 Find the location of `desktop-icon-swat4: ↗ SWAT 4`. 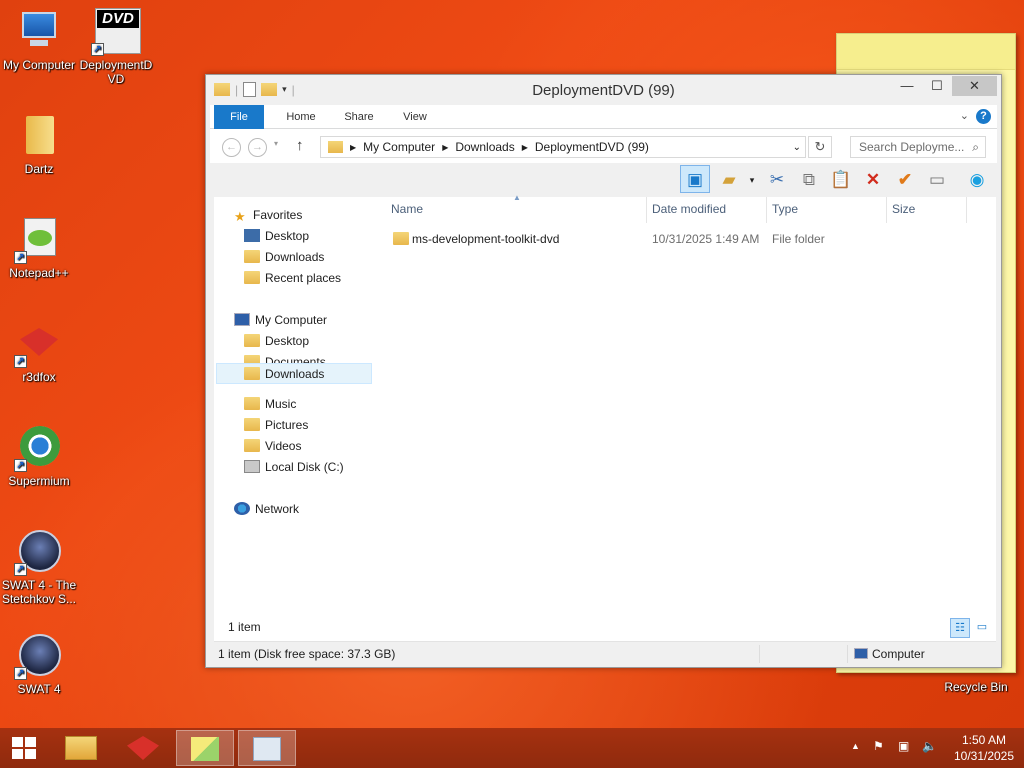

desktop-icon-swat4: ↗ SWAT 4 is located at coordinates (39, 664).